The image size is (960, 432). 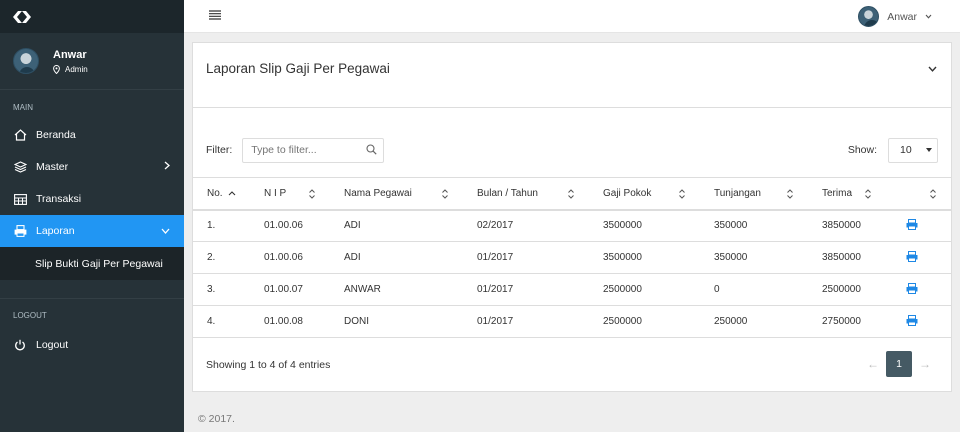 I want to click on nav-section-logout: LOGOUT, so click(x=30, y=315).